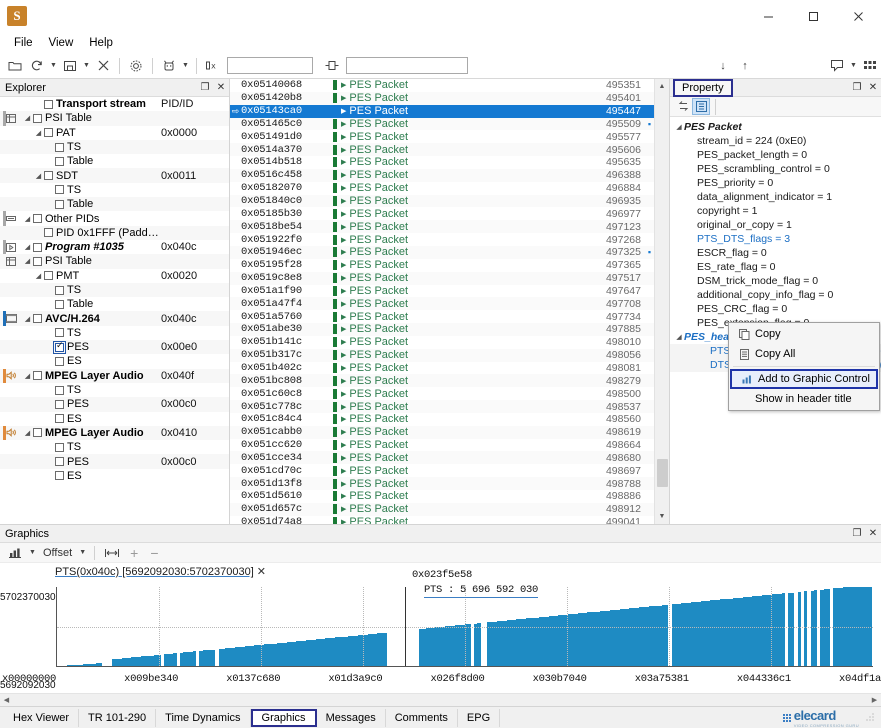  I want to click on close-button, so click(858, 16).